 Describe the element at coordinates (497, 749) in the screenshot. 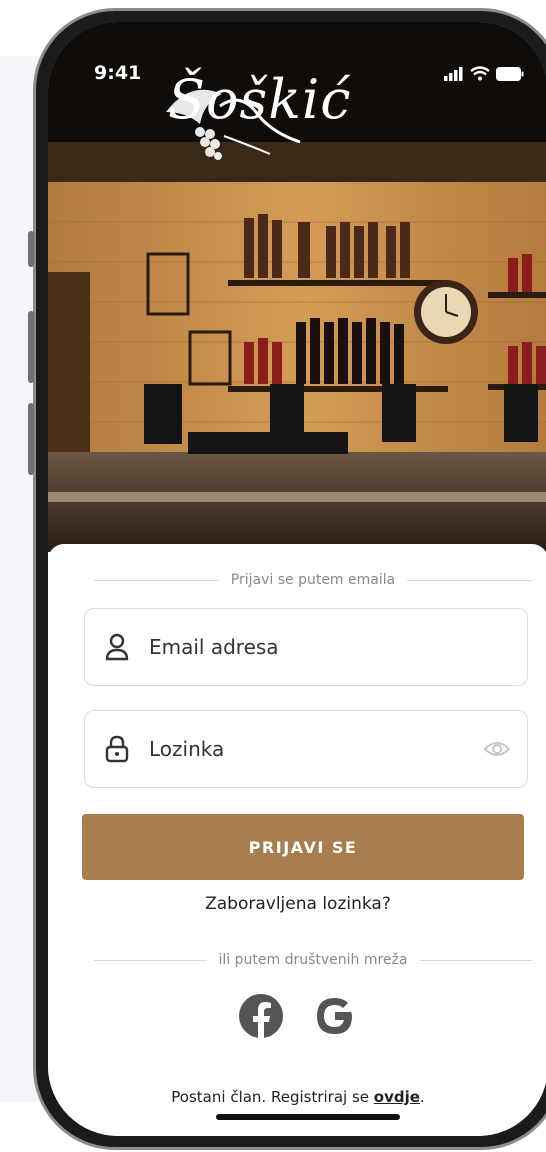

I see `eye-icon` at that location.